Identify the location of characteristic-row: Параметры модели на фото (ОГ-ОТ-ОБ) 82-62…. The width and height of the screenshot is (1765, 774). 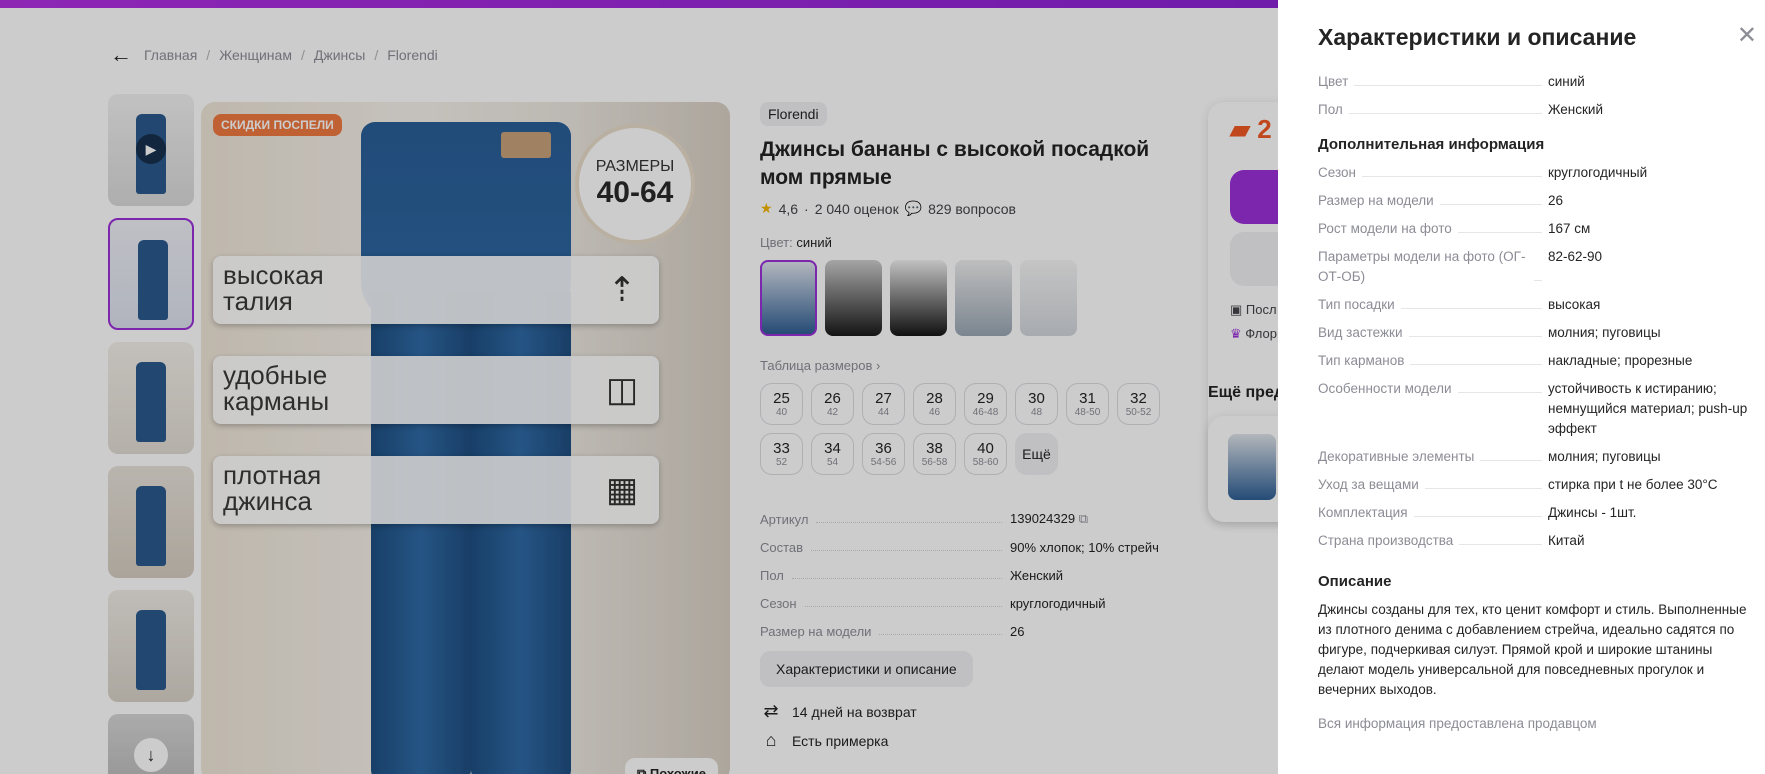
(1460, 266).